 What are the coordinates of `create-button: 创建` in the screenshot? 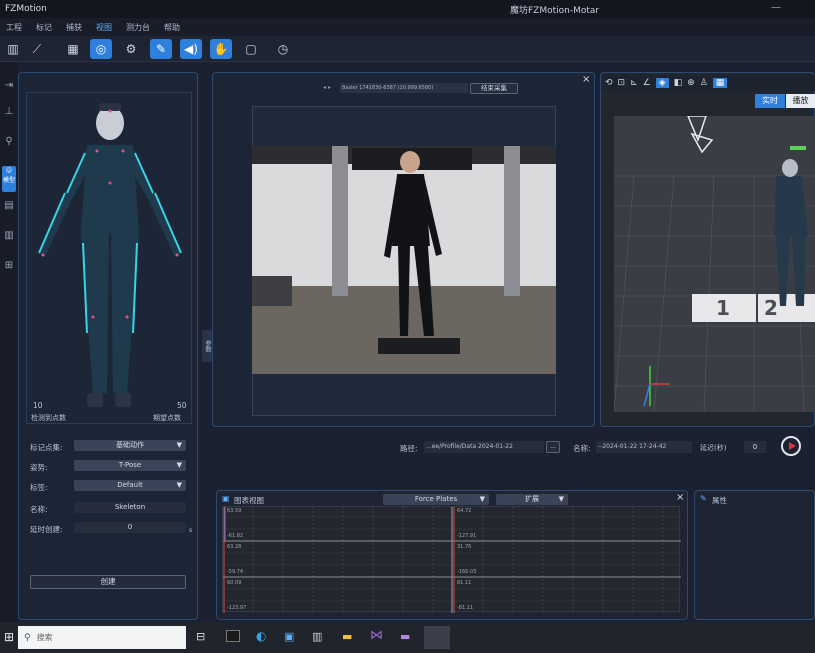 It's located at (108, 582).